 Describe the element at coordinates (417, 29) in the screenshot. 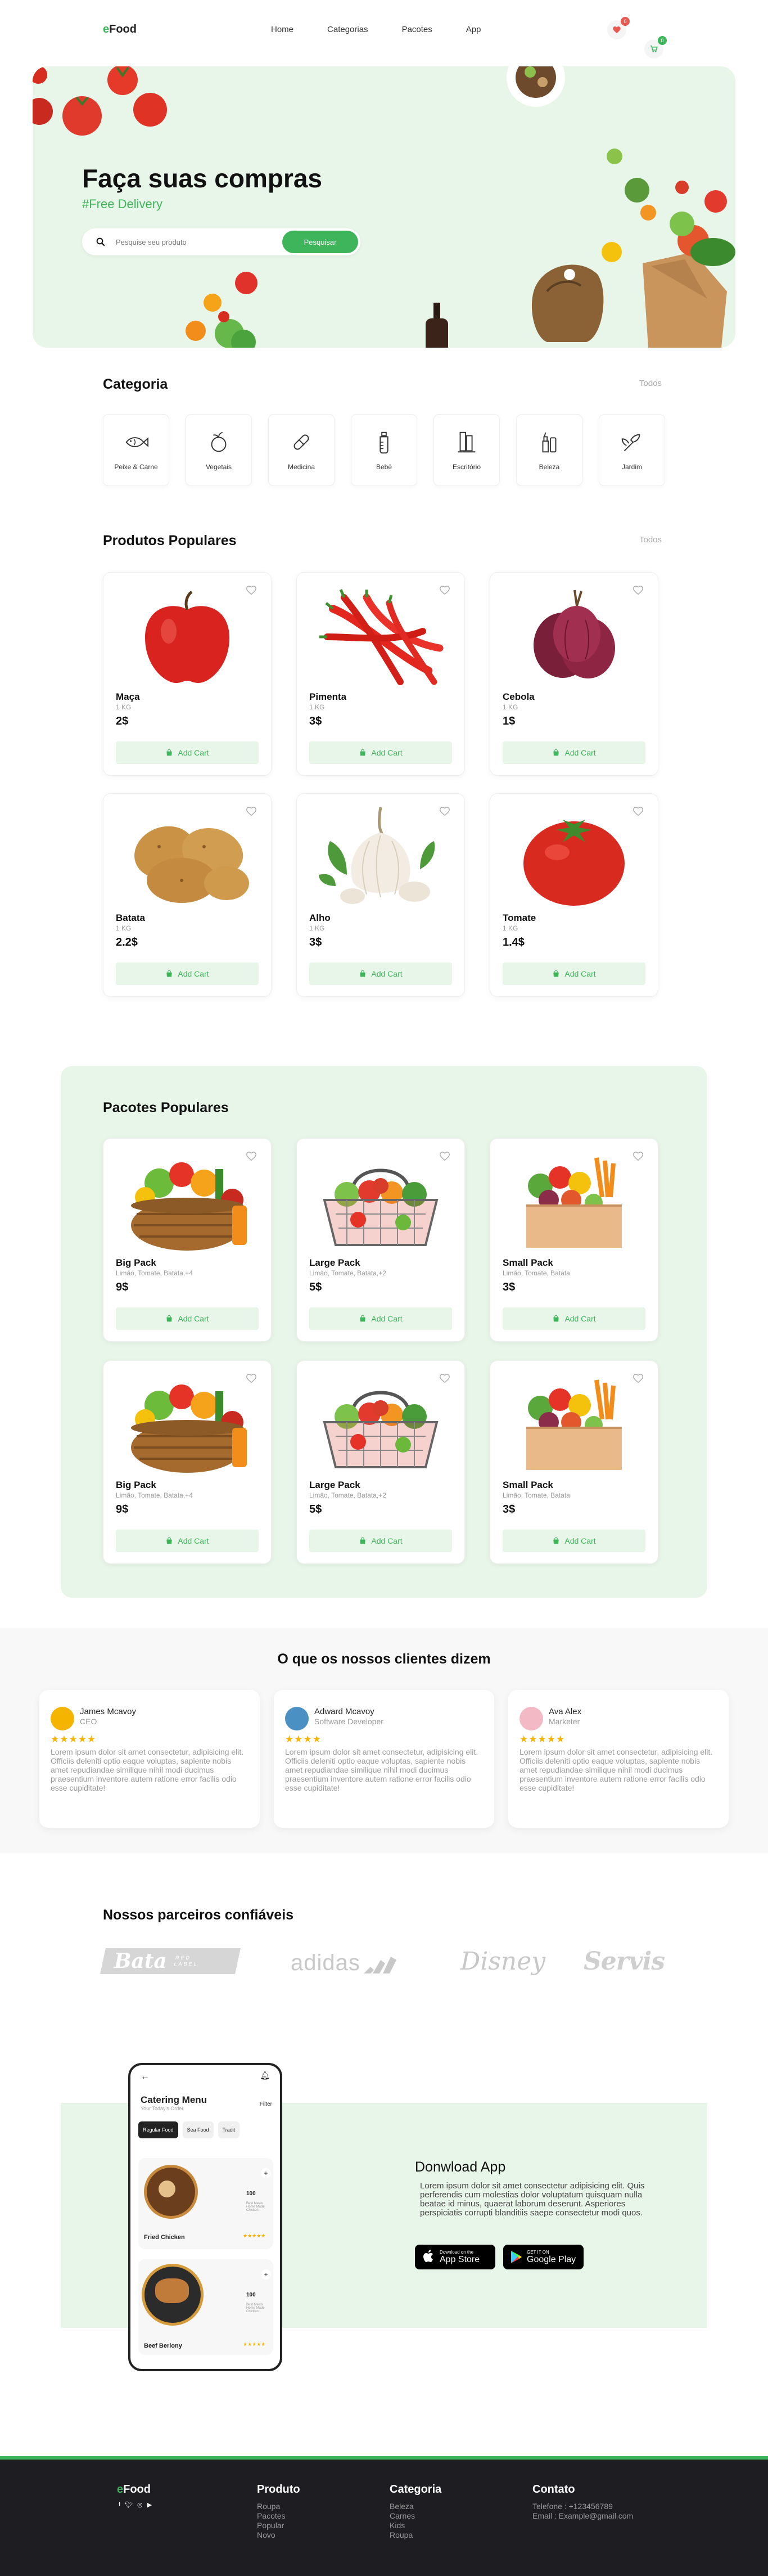

I see `nav-pacotes: Pacotes` at that location.